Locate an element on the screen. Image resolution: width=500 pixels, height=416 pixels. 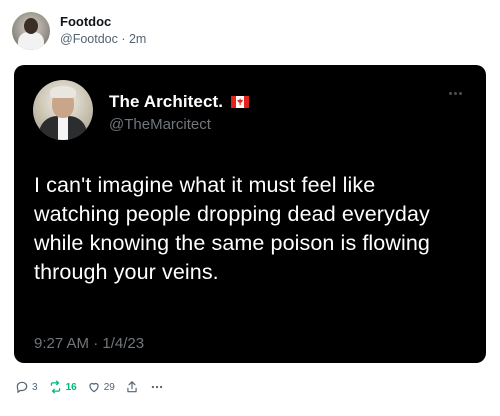
author-meta: Footdoc @Footdoc · 2m is located at coordinates (103, 29).